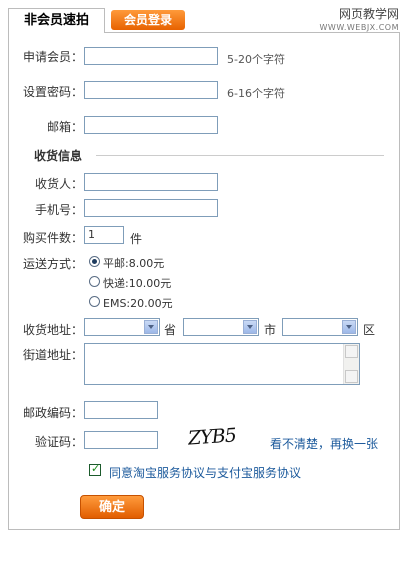 Image resolution: width=405 pixels, height=572 pixels. What do you see at coordinates (151, 208) in the screenshot?
I see `phone-input` at bounding box center [151, 208].